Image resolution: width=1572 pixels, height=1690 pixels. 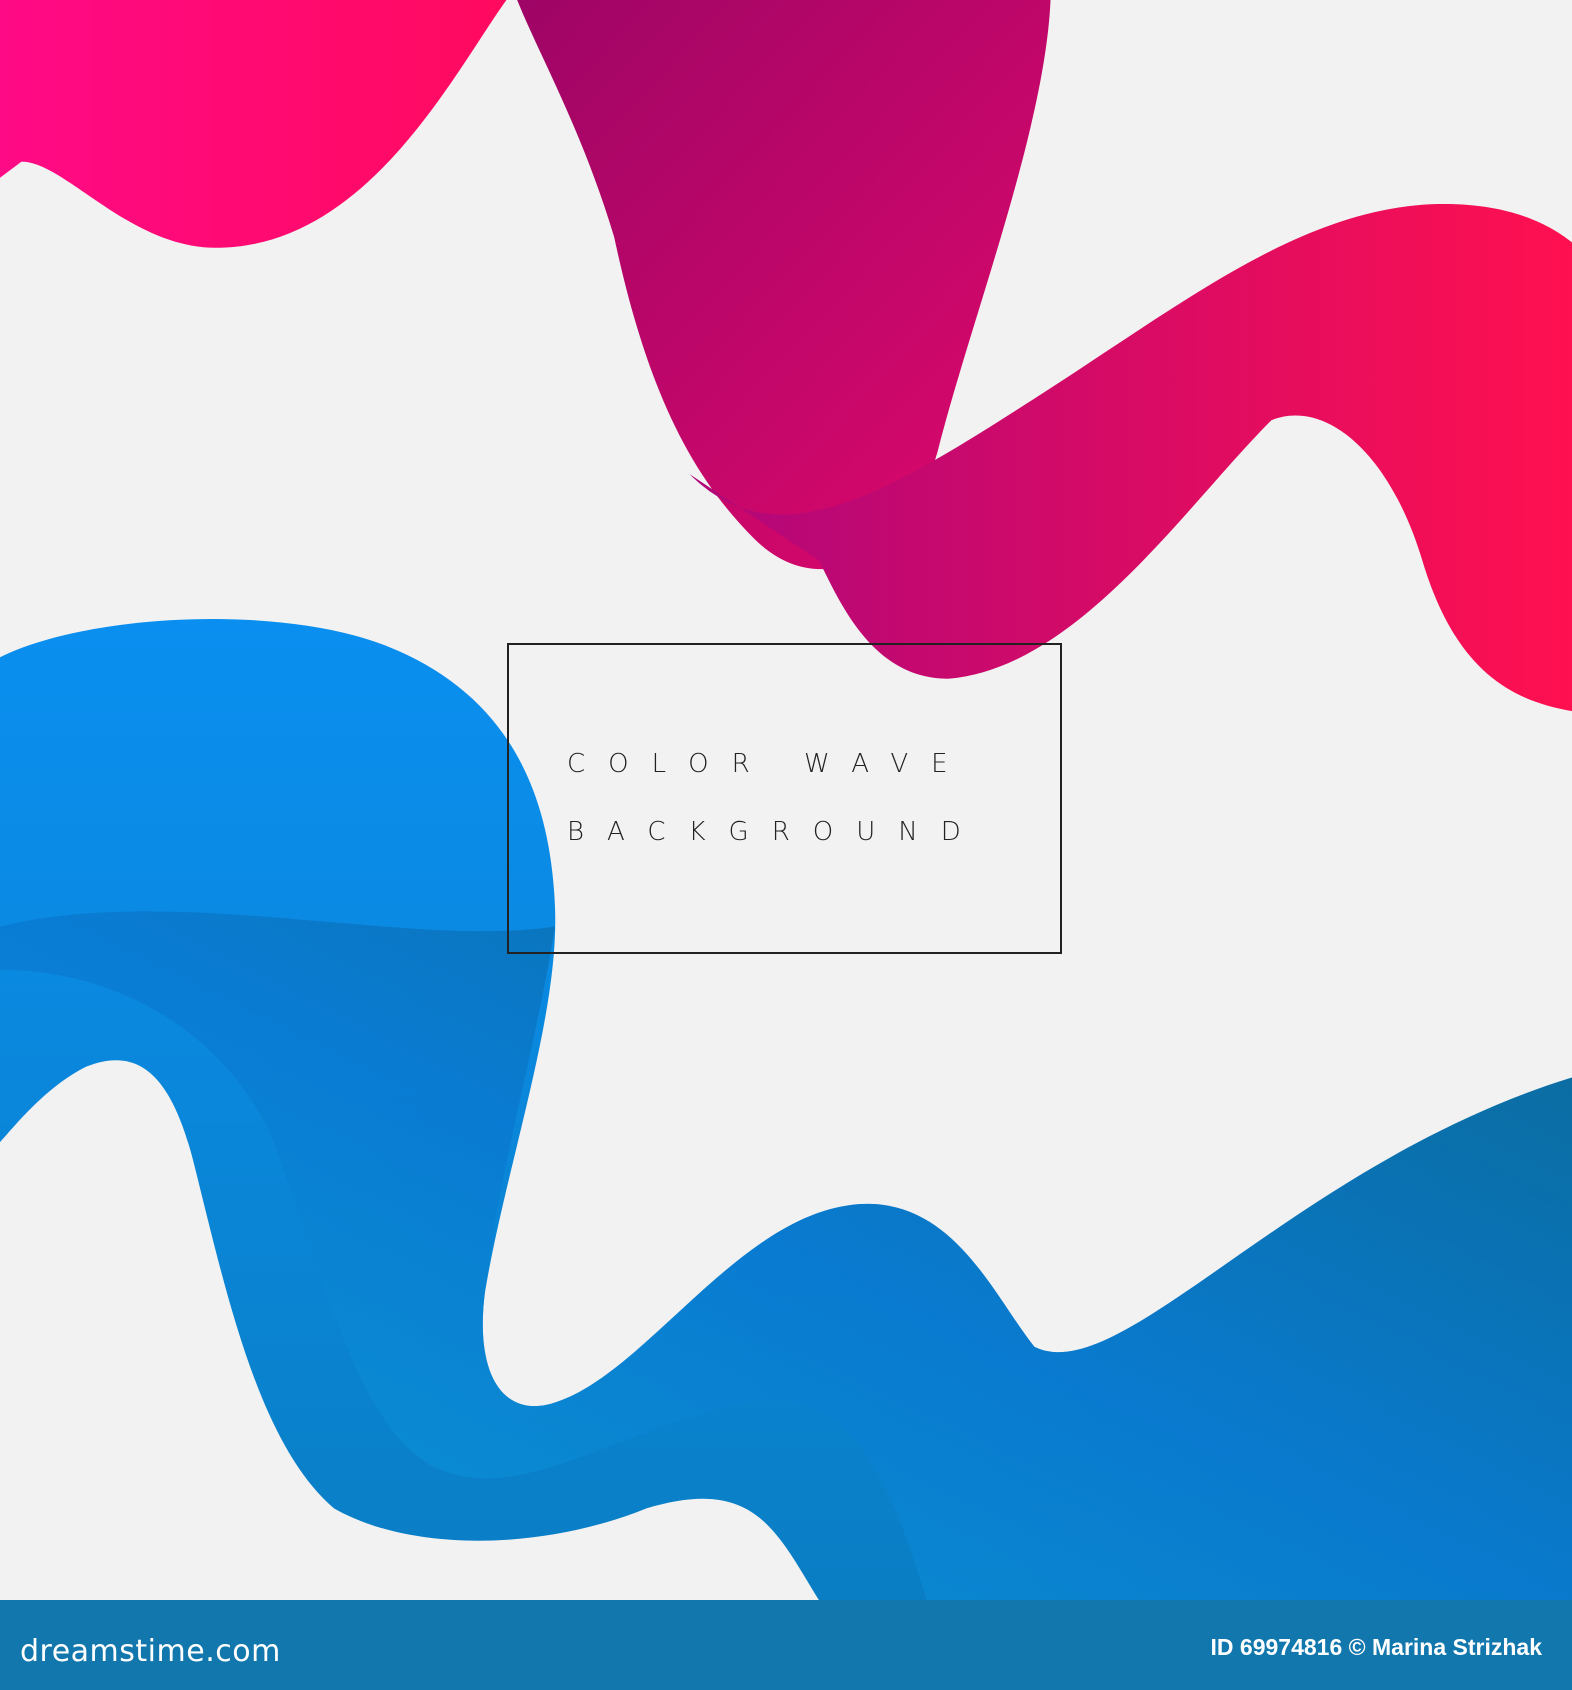 What do you see at coordinates (775, 832) in the screenshot?
I see `title-line-2: BACKGROUND` at bounding box center [775, 832].